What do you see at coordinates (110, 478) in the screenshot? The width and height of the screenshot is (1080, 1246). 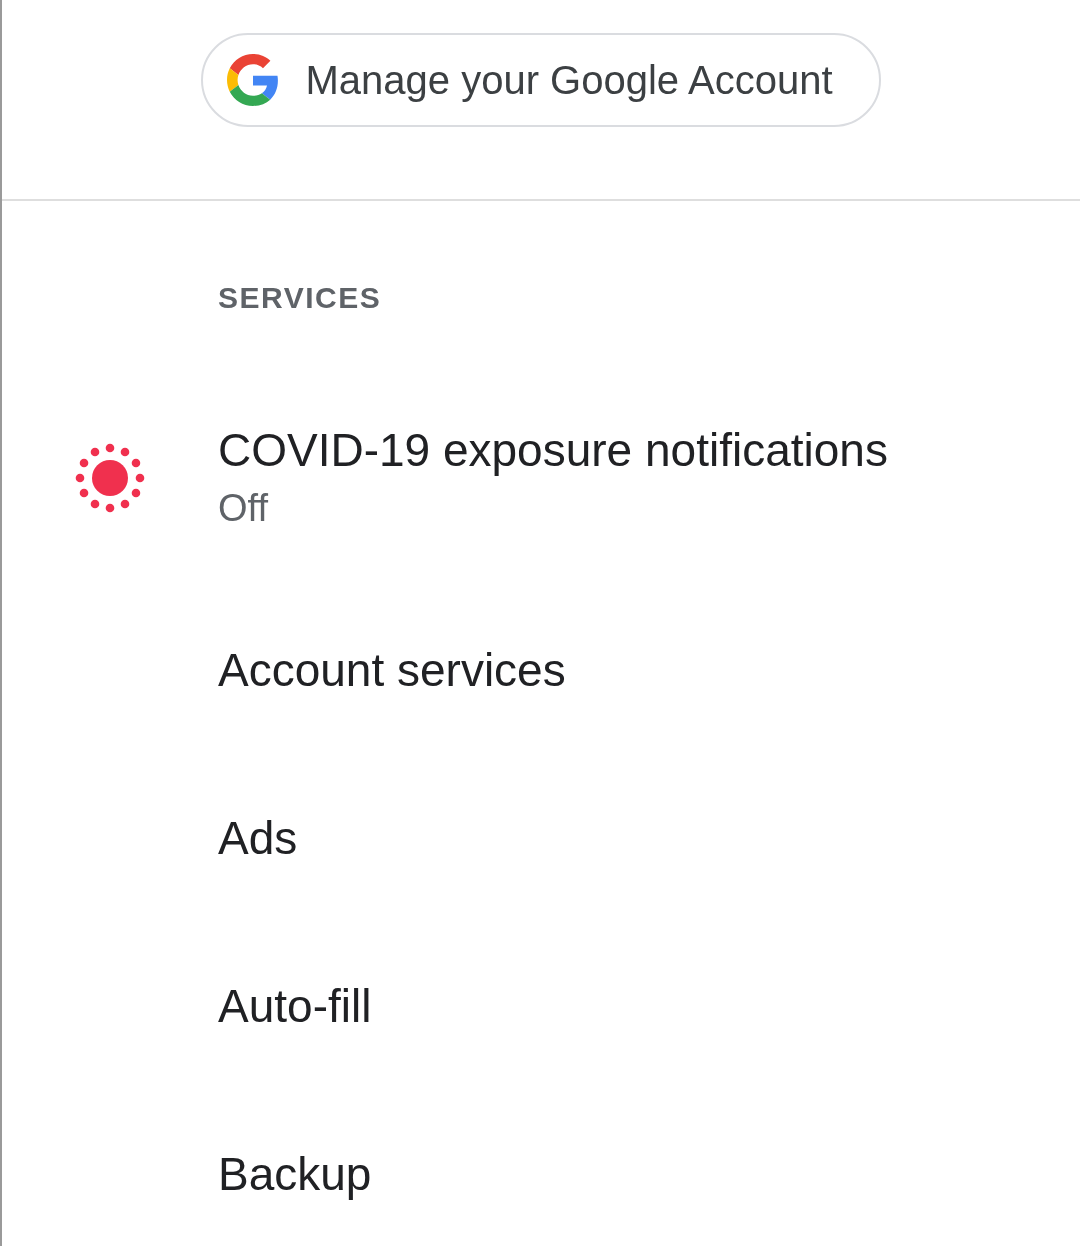 I see `exposure-notification-icon` at bounding box center [110, 478].